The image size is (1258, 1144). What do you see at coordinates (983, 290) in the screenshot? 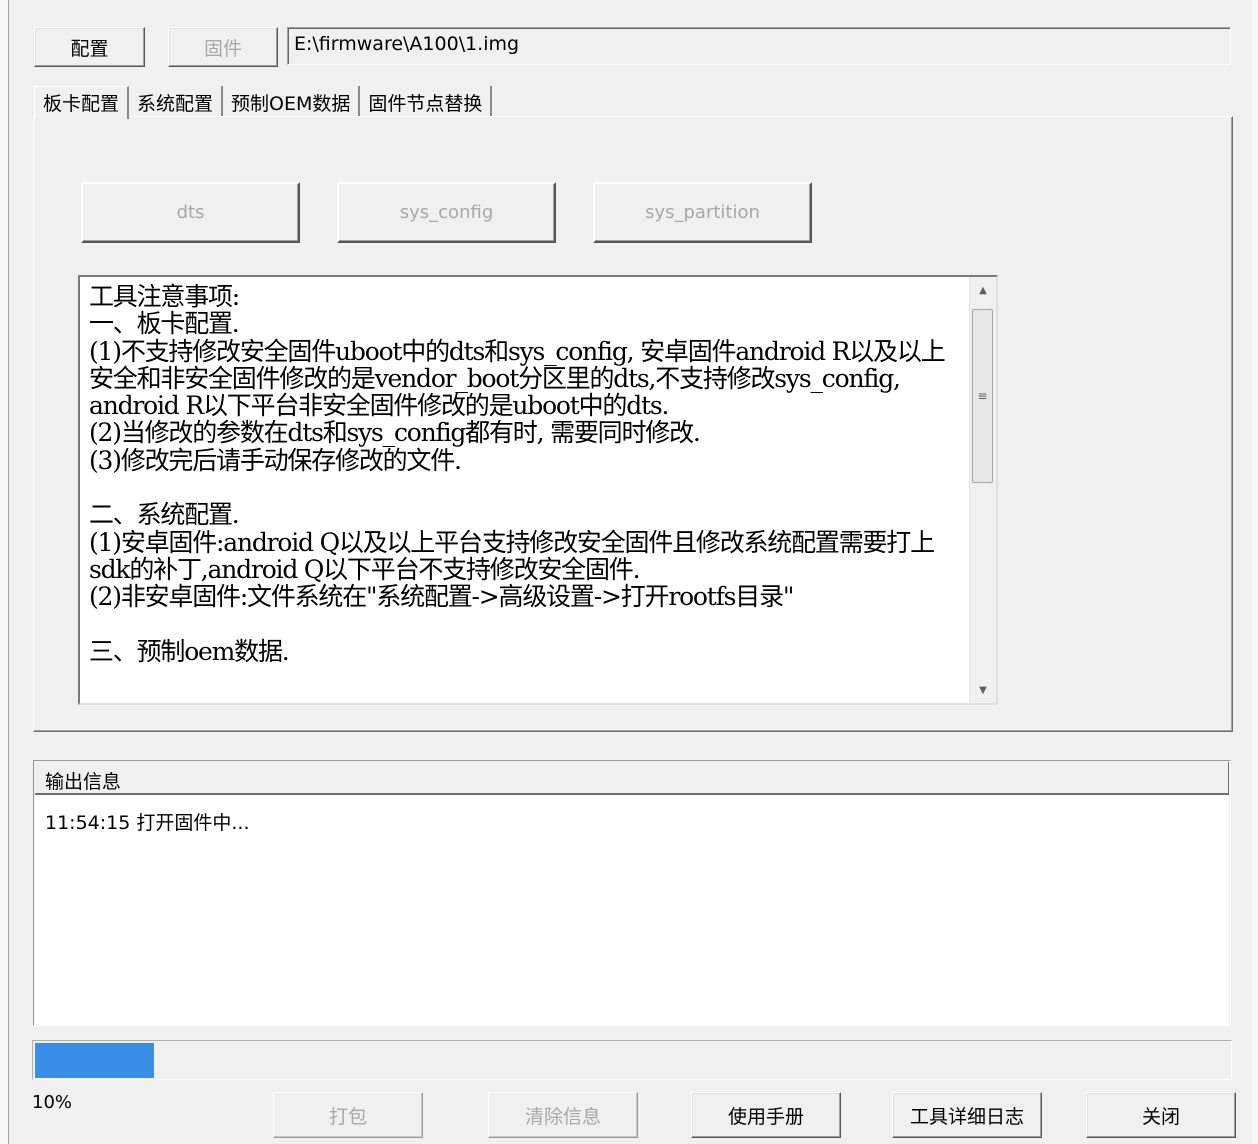
I see `scroll-up-icon: ▲` at bounding box center [983, 290].